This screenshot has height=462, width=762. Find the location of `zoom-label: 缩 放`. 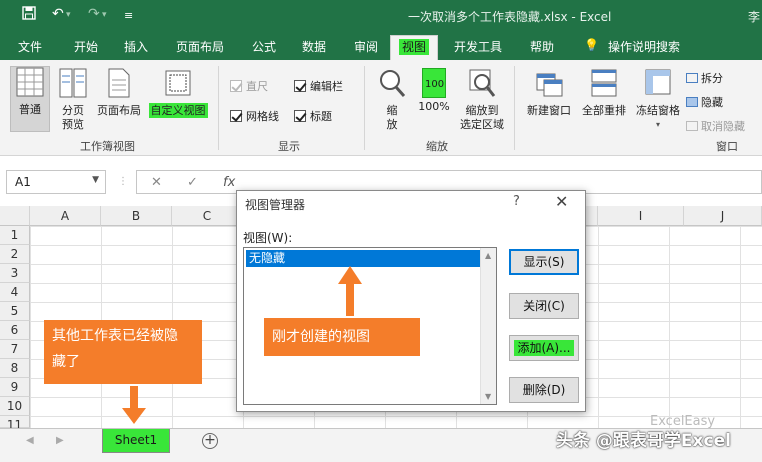

zoom-label: 缩 放 is located at coordinates (392, 117).